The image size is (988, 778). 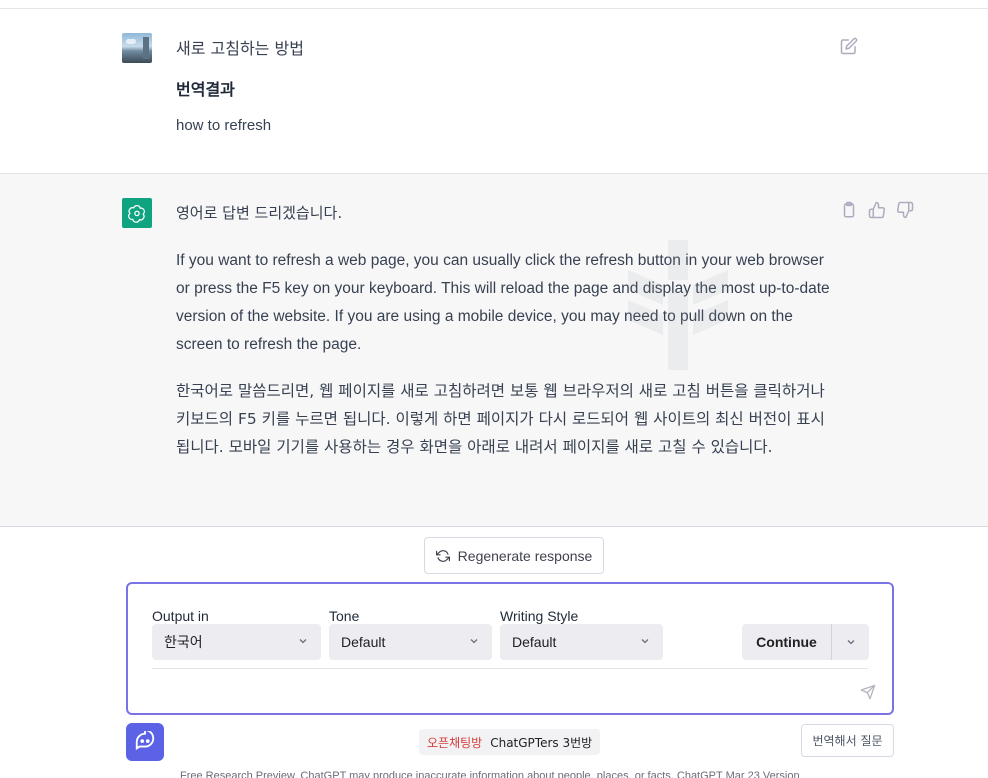 I want to click on writing-style-select: Default, so click(x=581, y=642).